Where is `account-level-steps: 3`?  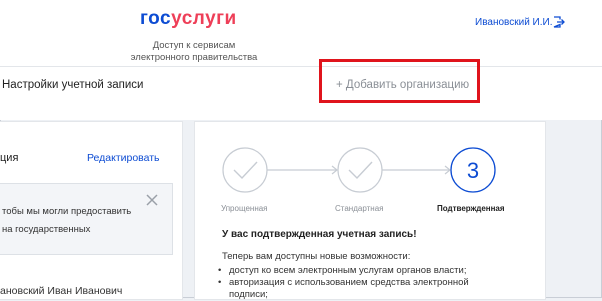 account-level-steps: 3 is located at coordinates (359, 170).